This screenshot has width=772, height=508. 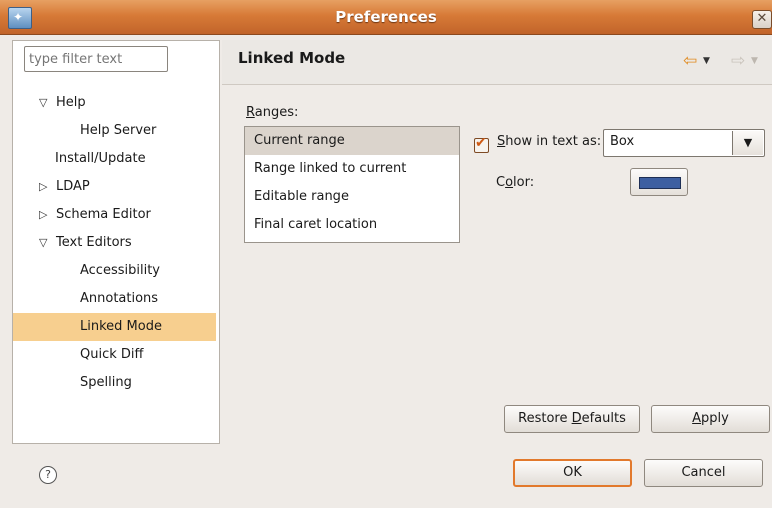 I want to click on color-swatch, so click(x=660, y=183).